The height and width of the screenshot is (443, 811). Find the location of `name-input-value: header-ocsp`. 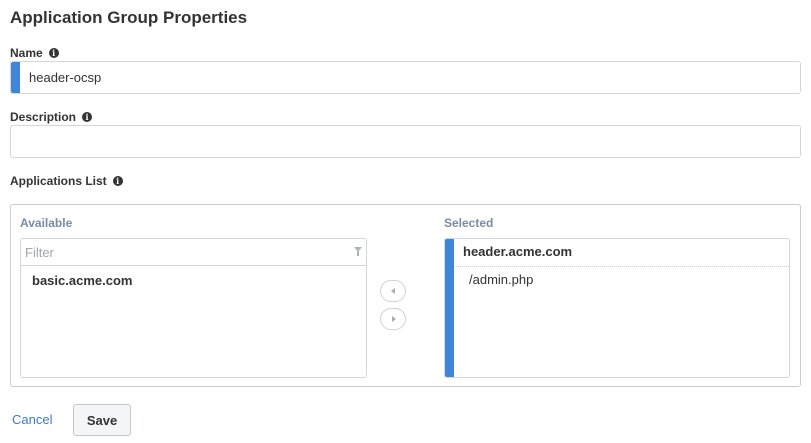

name-input-value: header-ocsp is located at coordinates (65, 77).